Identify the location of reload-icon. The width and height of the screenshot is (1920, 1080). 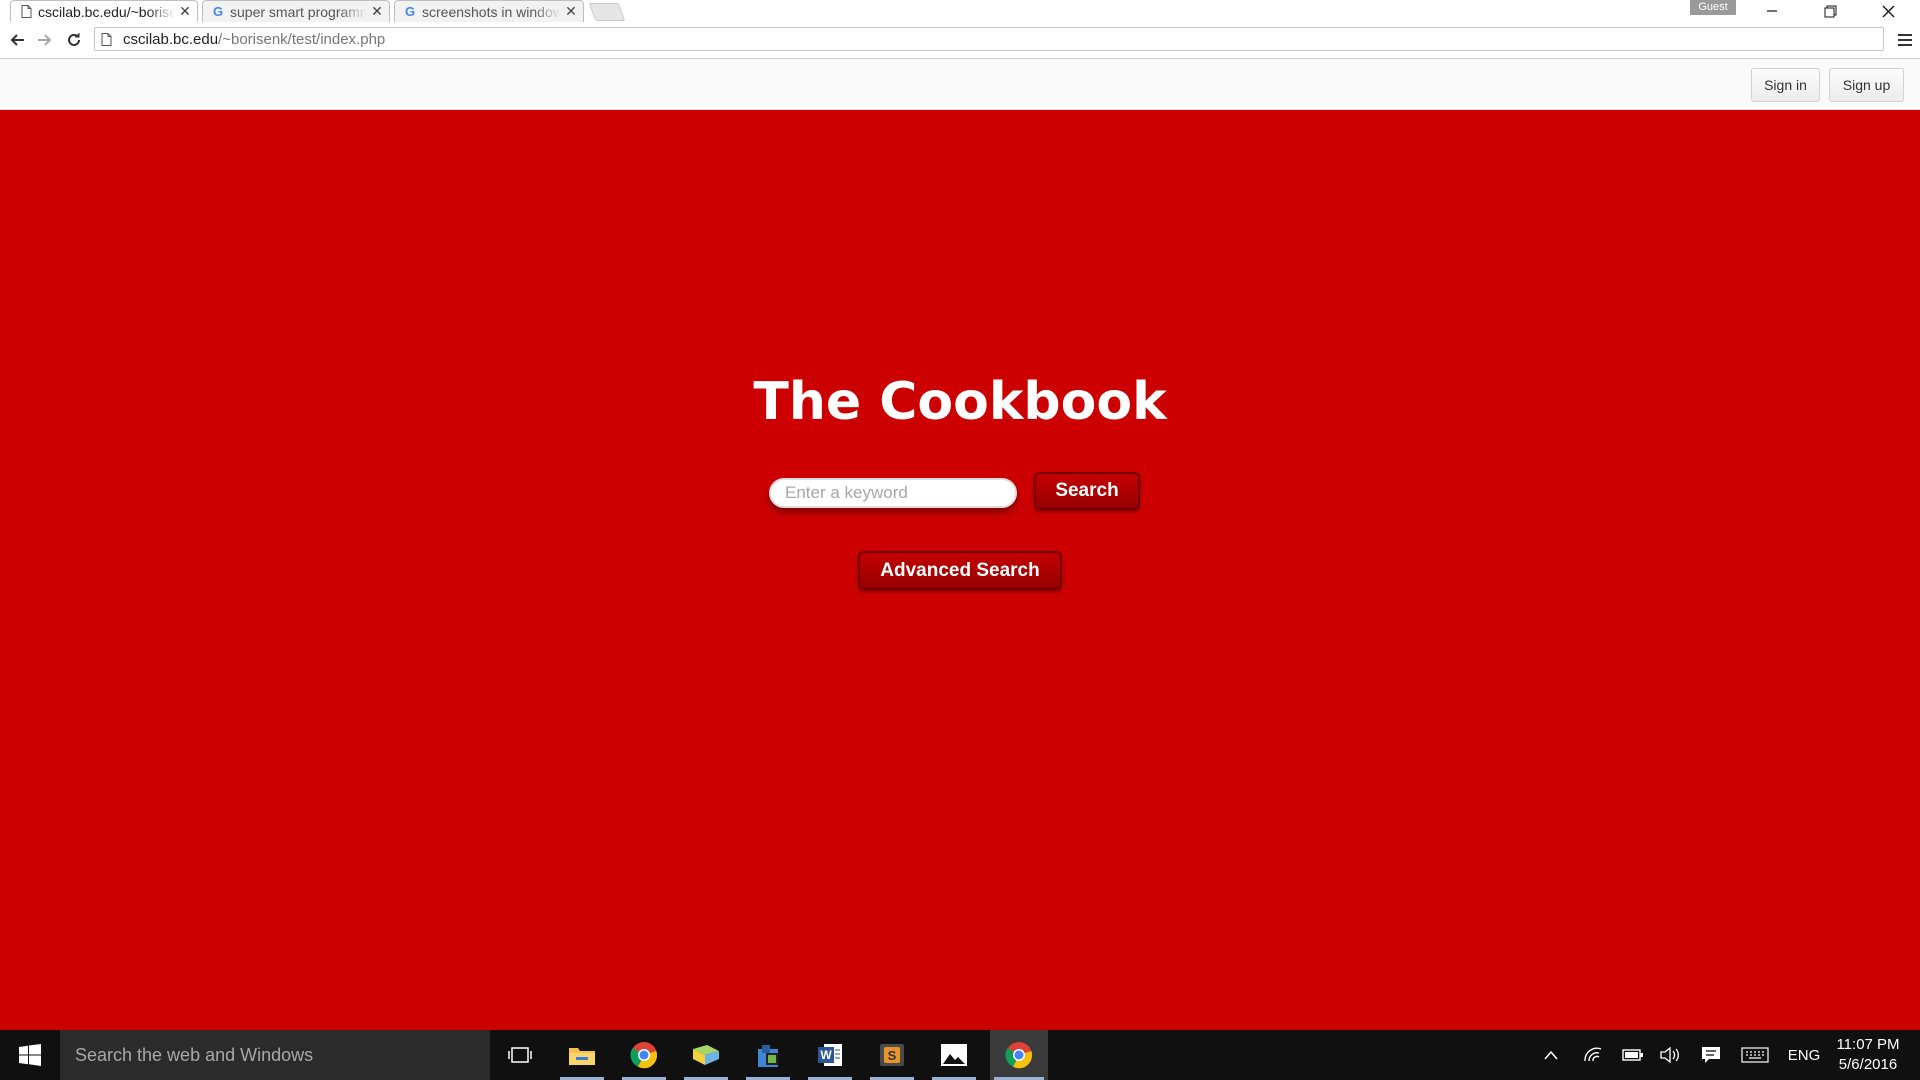
(74, 40).